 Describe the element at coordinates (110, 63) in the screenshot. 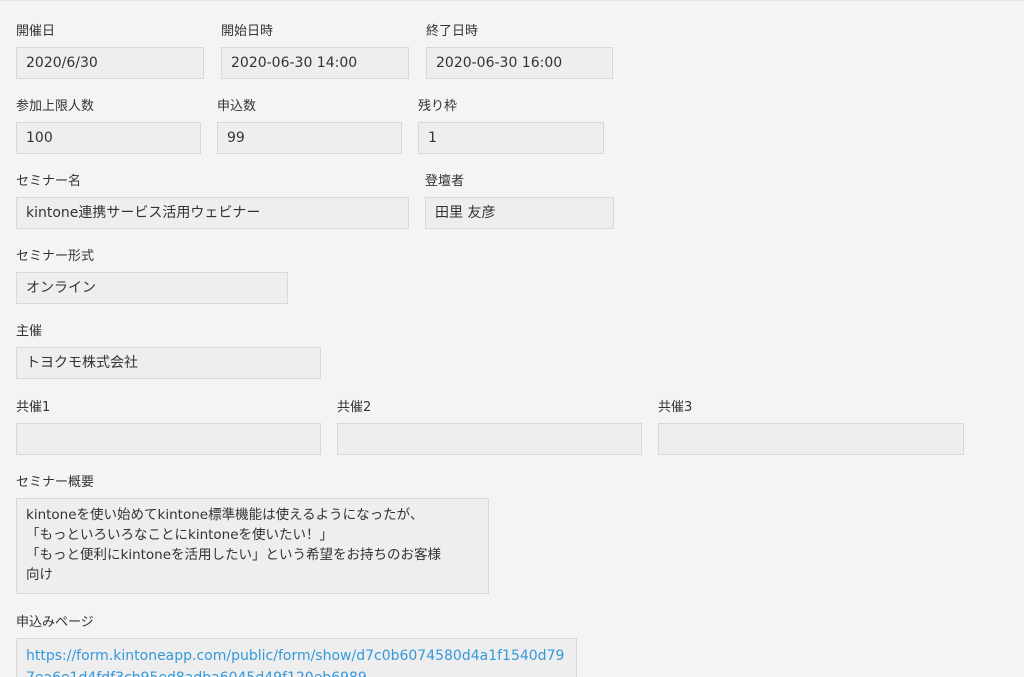

I see `event-date-value: 2020/6/30` at that location.